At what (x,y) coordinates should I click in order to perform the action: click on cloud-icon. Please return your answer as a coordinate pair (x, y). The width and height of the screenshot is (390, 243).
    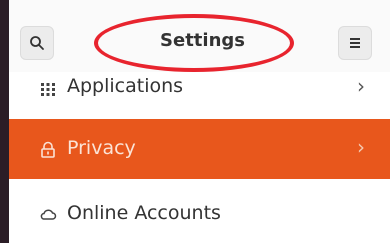
    Looking at the image, I should click on (48, 214).